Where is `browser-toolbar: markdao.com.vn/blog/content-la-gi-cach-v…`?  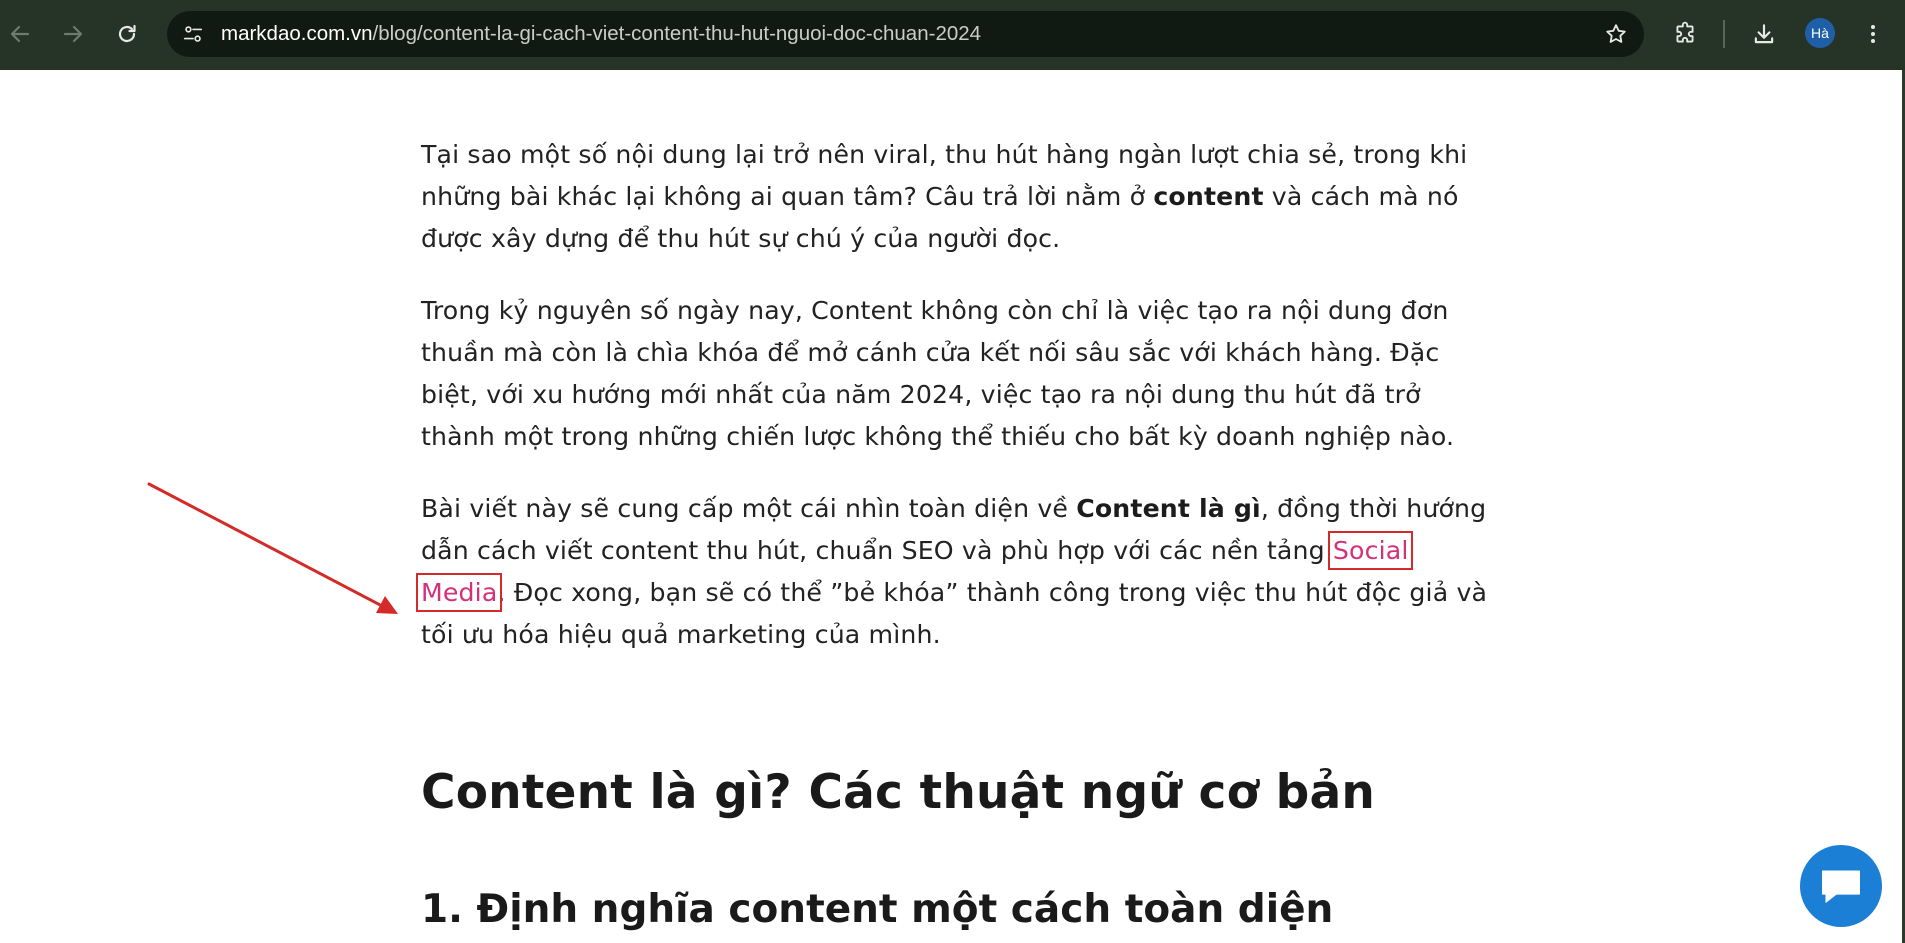
browser-toolbar: markdao.com.vn/blog/content-la-gi-cach-v… is located at coordinates (952, 35).